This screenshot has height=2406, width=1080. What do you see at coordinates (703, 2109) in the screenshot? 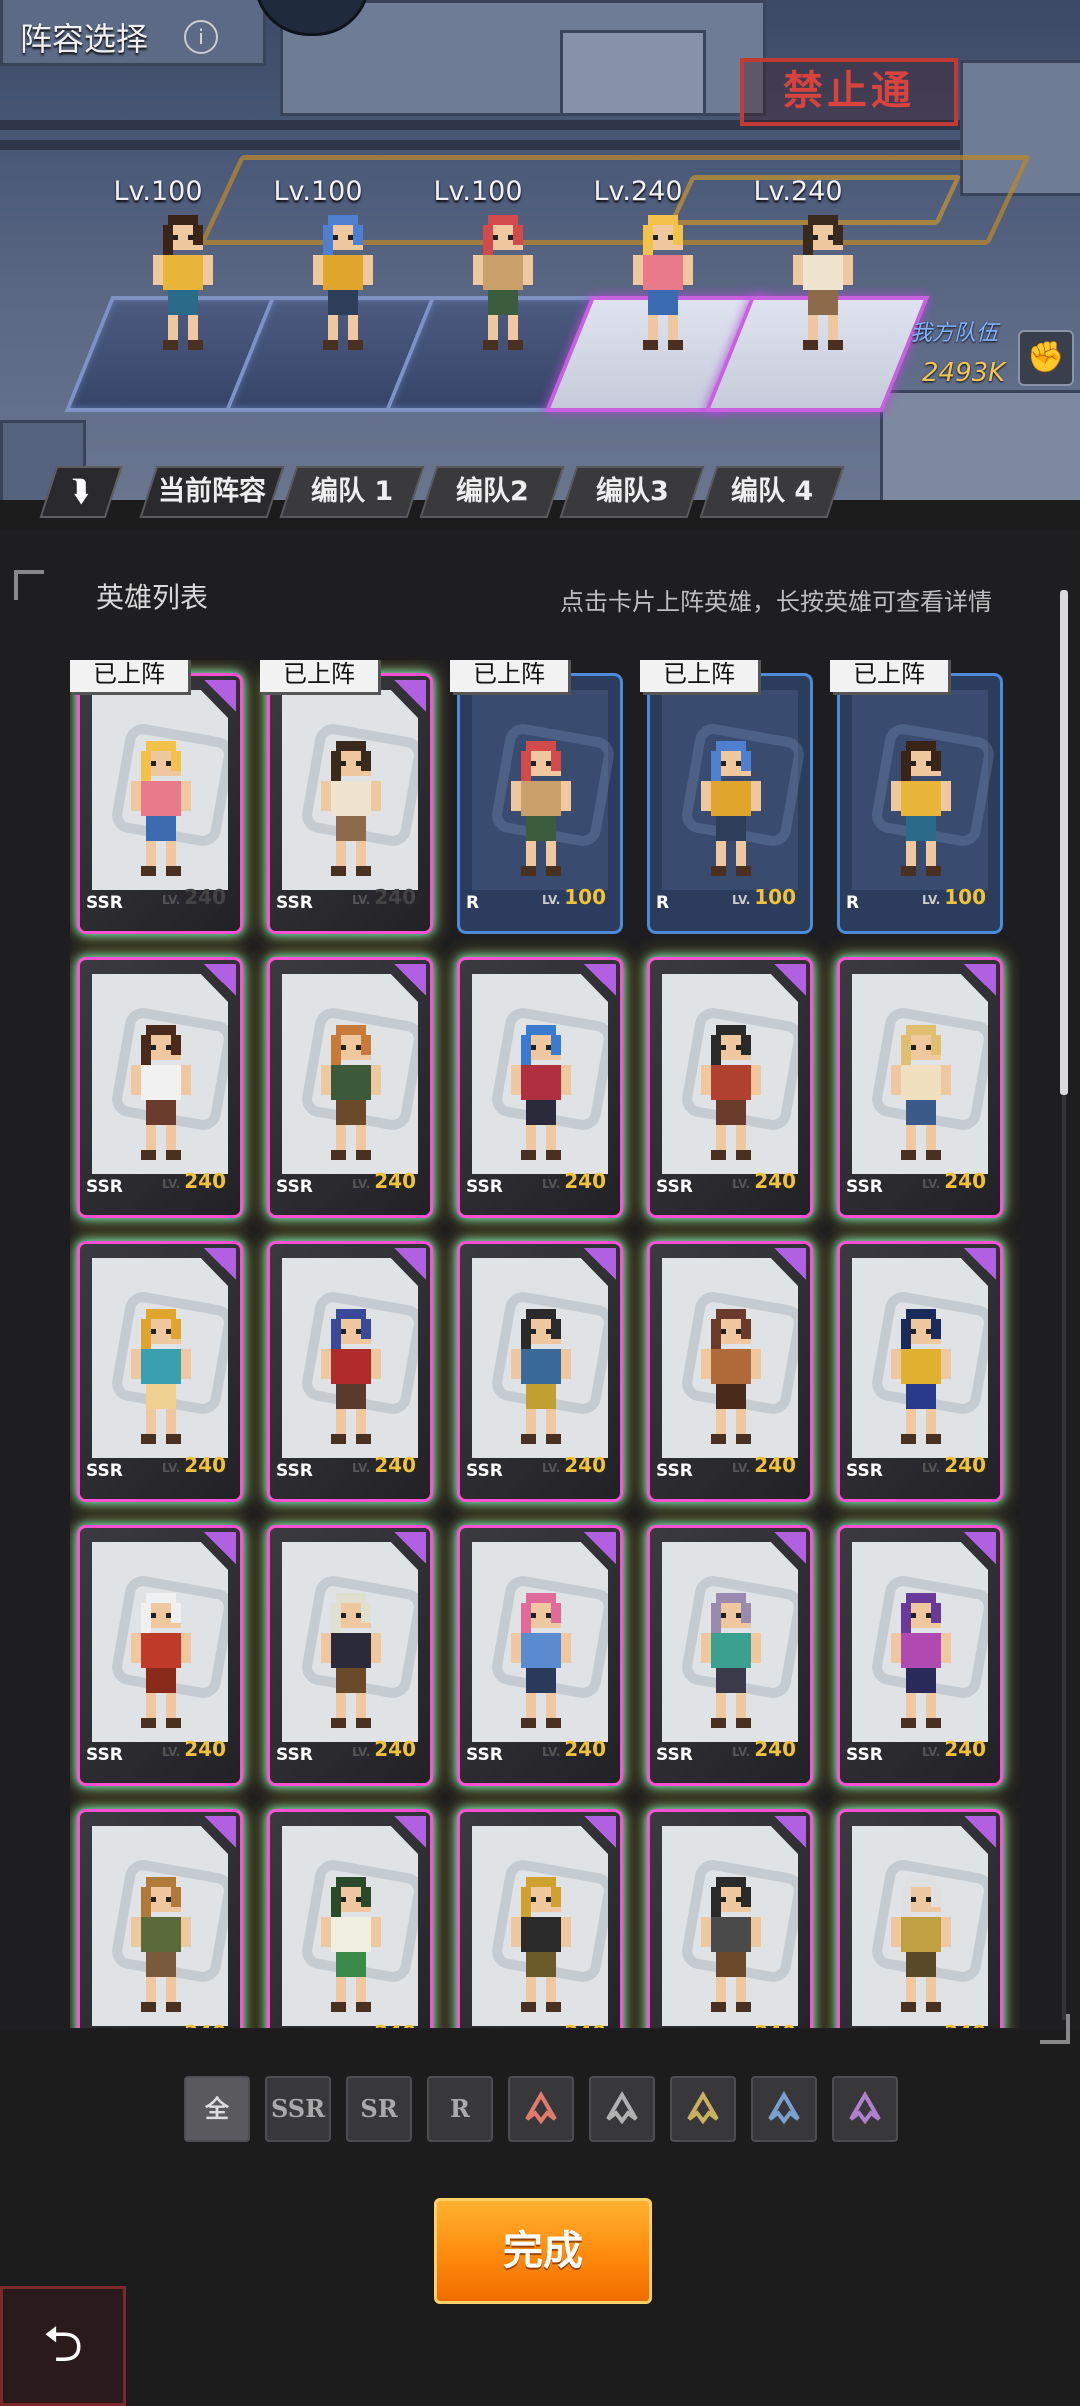
I see `faction-dragon-icon` at bounding box center [703, 2109].